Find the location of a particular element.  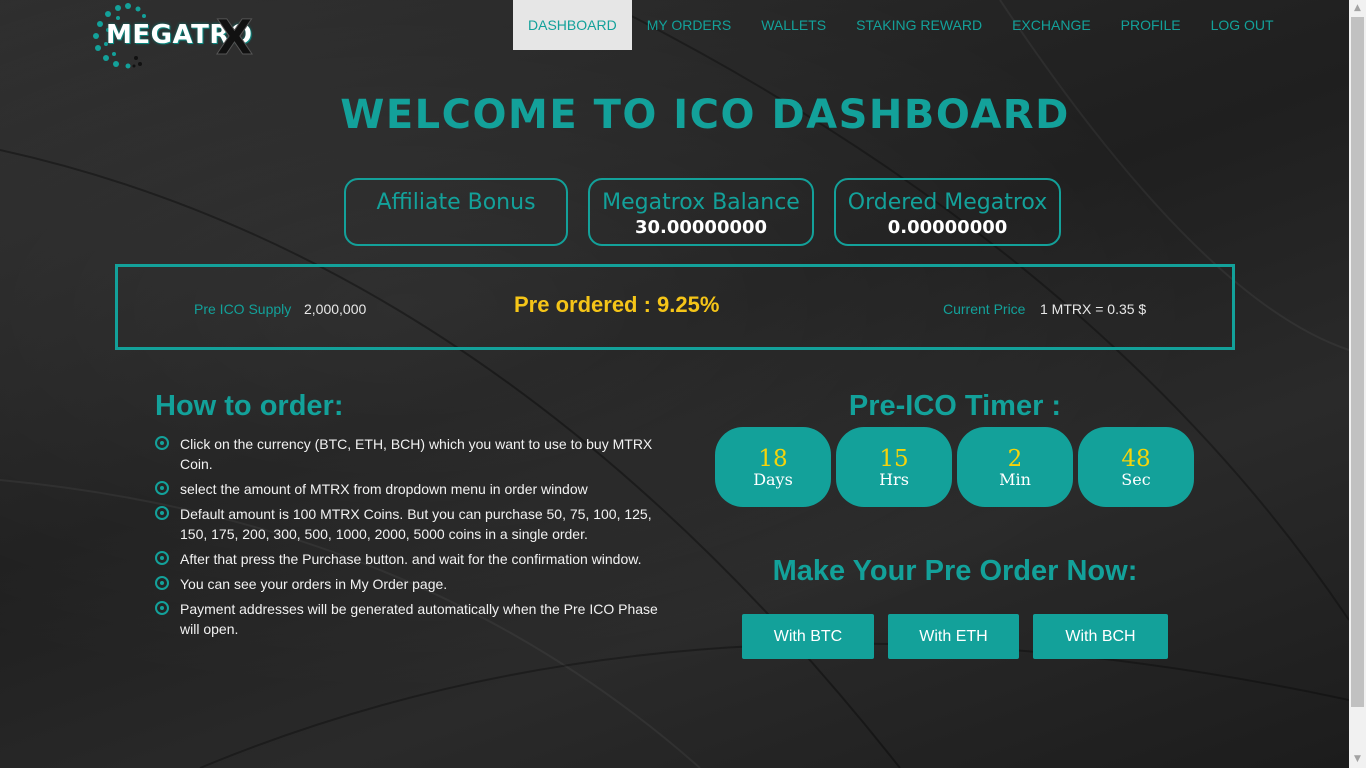

order-with-btc-button: With BTC is located at coordinates (808, 636).